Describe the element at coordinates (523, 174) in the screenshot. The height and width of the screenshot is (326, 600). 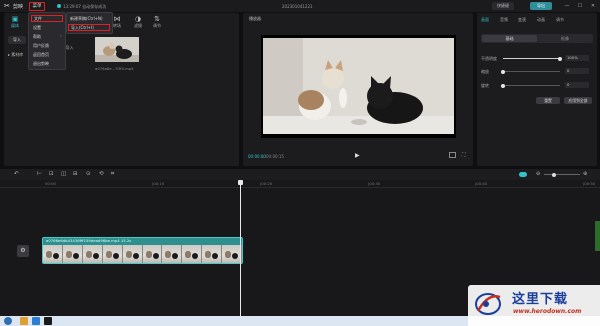
I see `snap-toggle` at that location.